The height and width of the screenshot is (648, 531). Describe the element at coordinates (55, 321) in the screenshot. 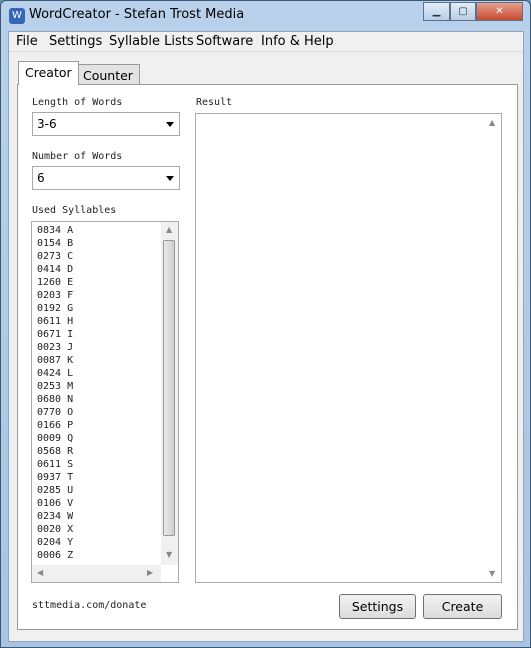

I see `syllable-item: 0611 H` at that location.